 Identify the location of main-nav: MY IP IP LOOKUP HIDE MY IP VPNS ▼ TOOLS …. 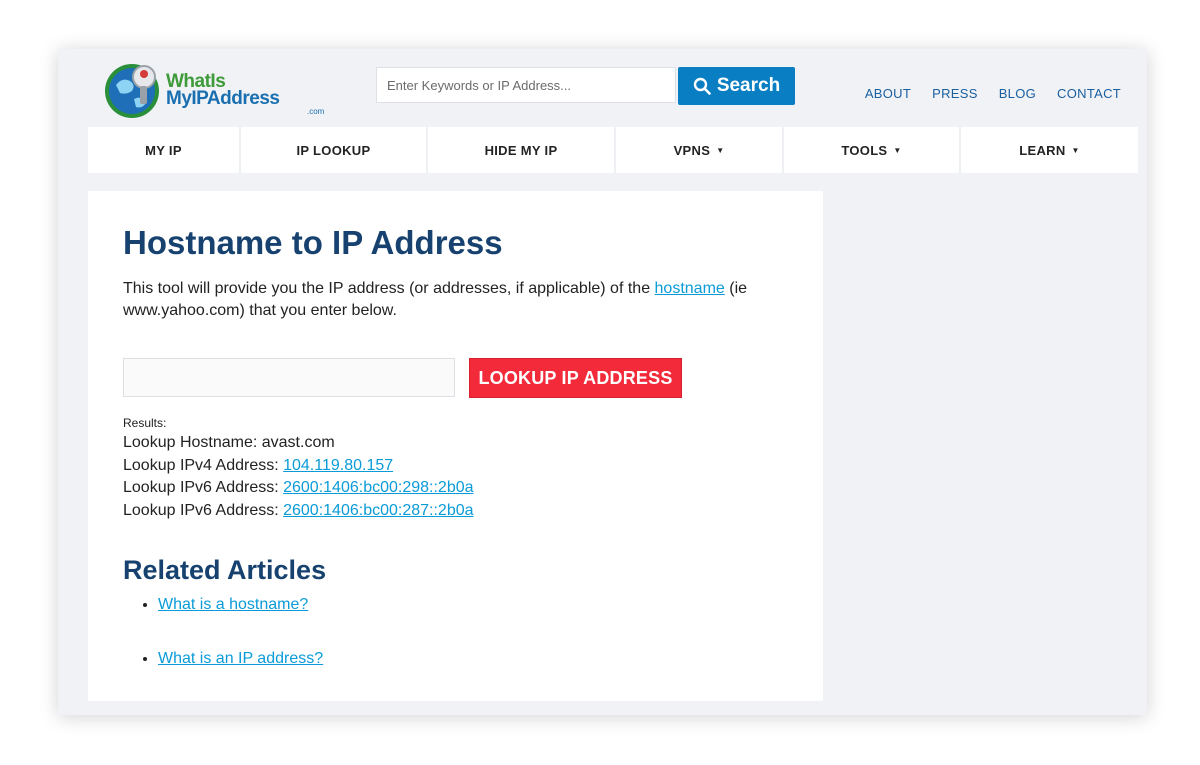
(613, 150).